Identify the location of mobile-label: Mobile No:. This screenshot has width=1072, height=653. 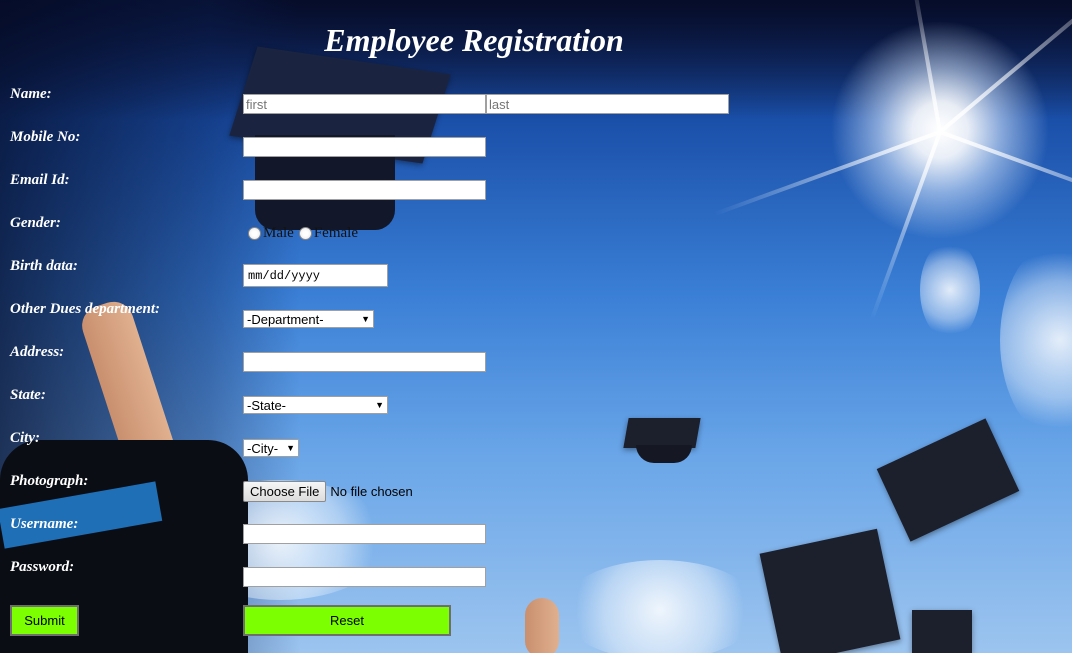
(45, 137).